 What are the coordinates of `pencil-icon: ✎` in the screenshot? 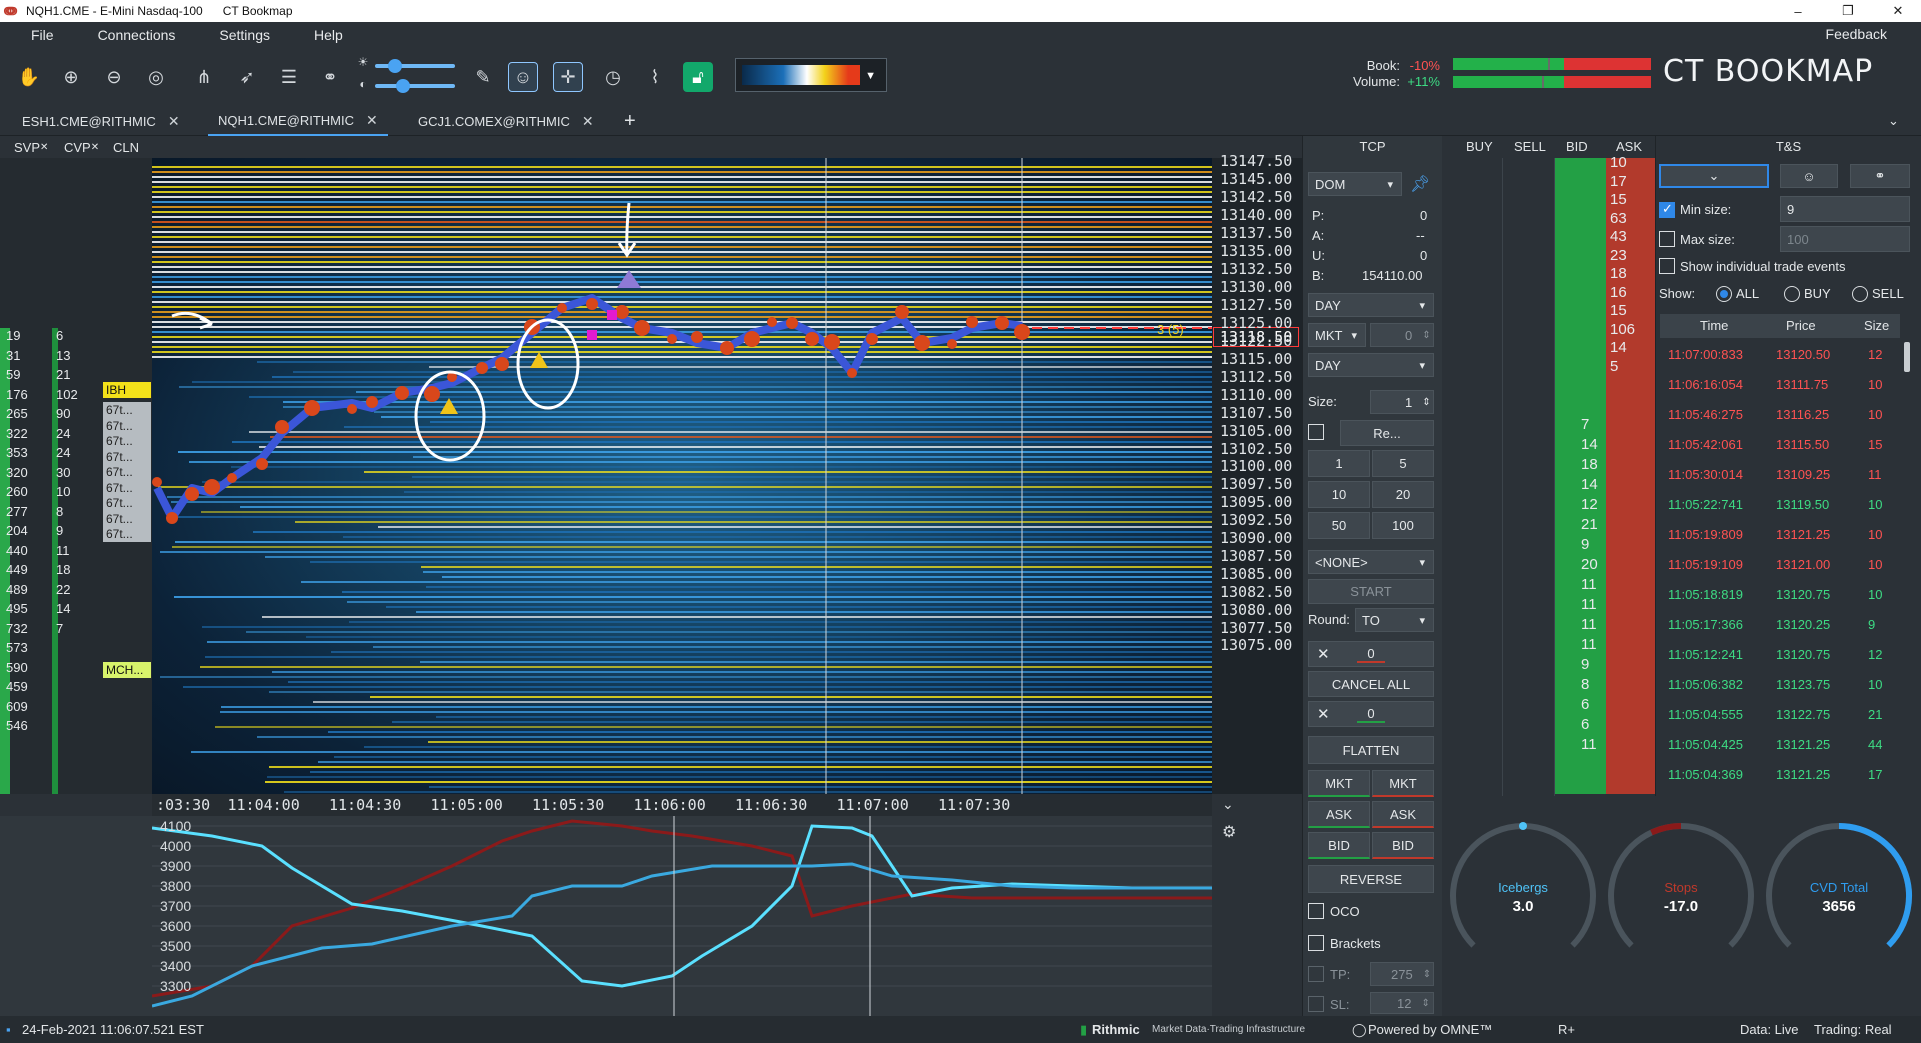 It's located at (483, 77).